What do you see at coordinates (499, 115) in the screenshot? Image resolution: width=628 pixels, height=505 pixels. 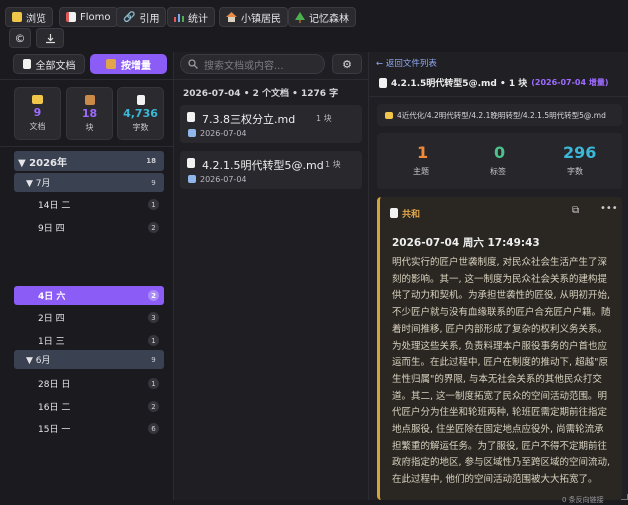 I see `file-path: 4近代化/4.2明代转型/4.2.1晚明转型/4.2.1.5明代转型5@.md` at bounding box center [499, 115].